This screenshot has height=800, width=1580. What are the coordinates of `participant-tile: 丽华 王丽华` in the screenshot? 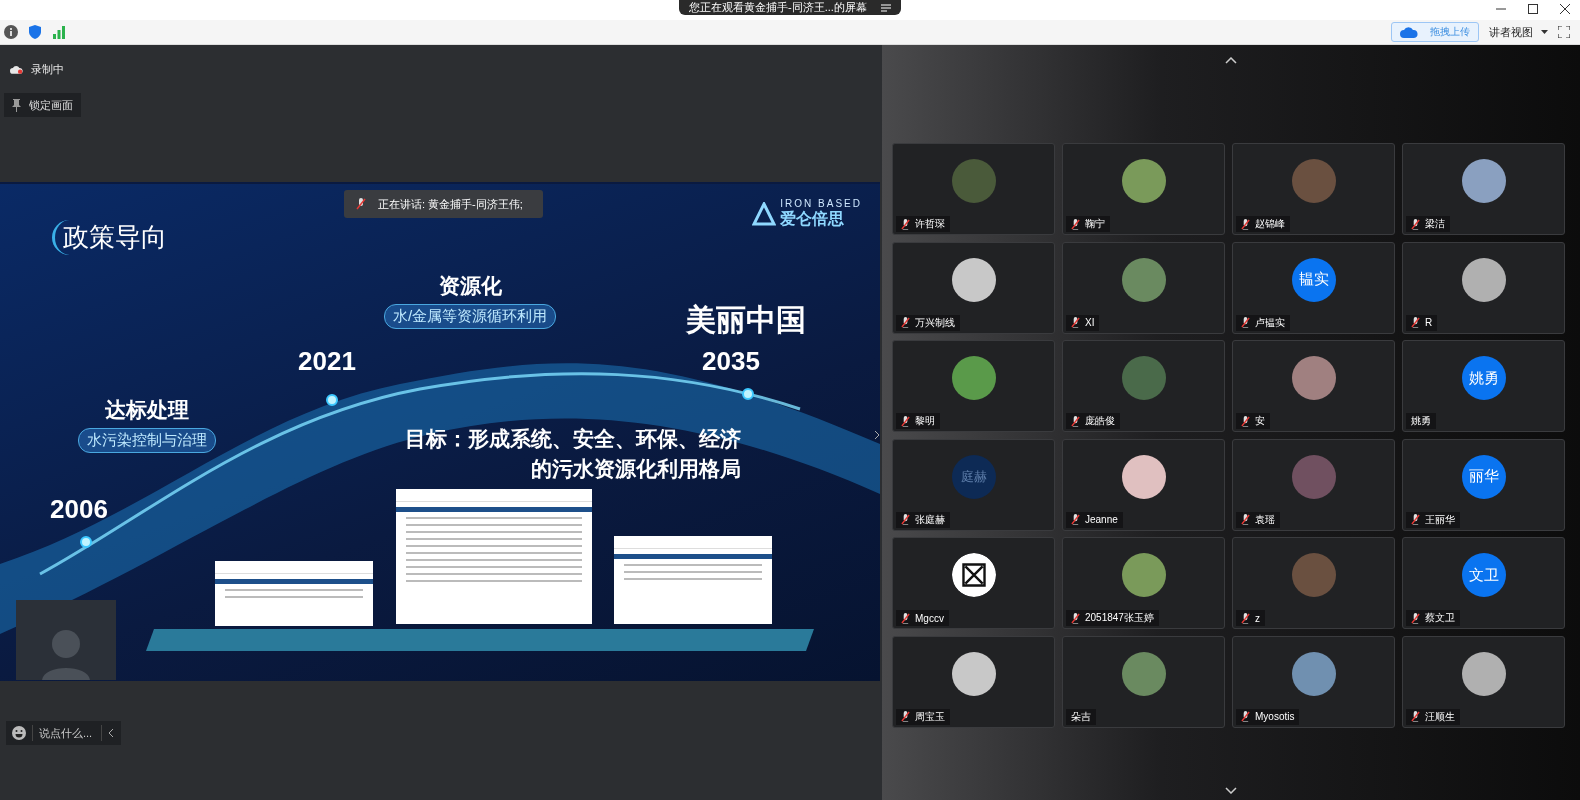 It's located at (1483, 484).